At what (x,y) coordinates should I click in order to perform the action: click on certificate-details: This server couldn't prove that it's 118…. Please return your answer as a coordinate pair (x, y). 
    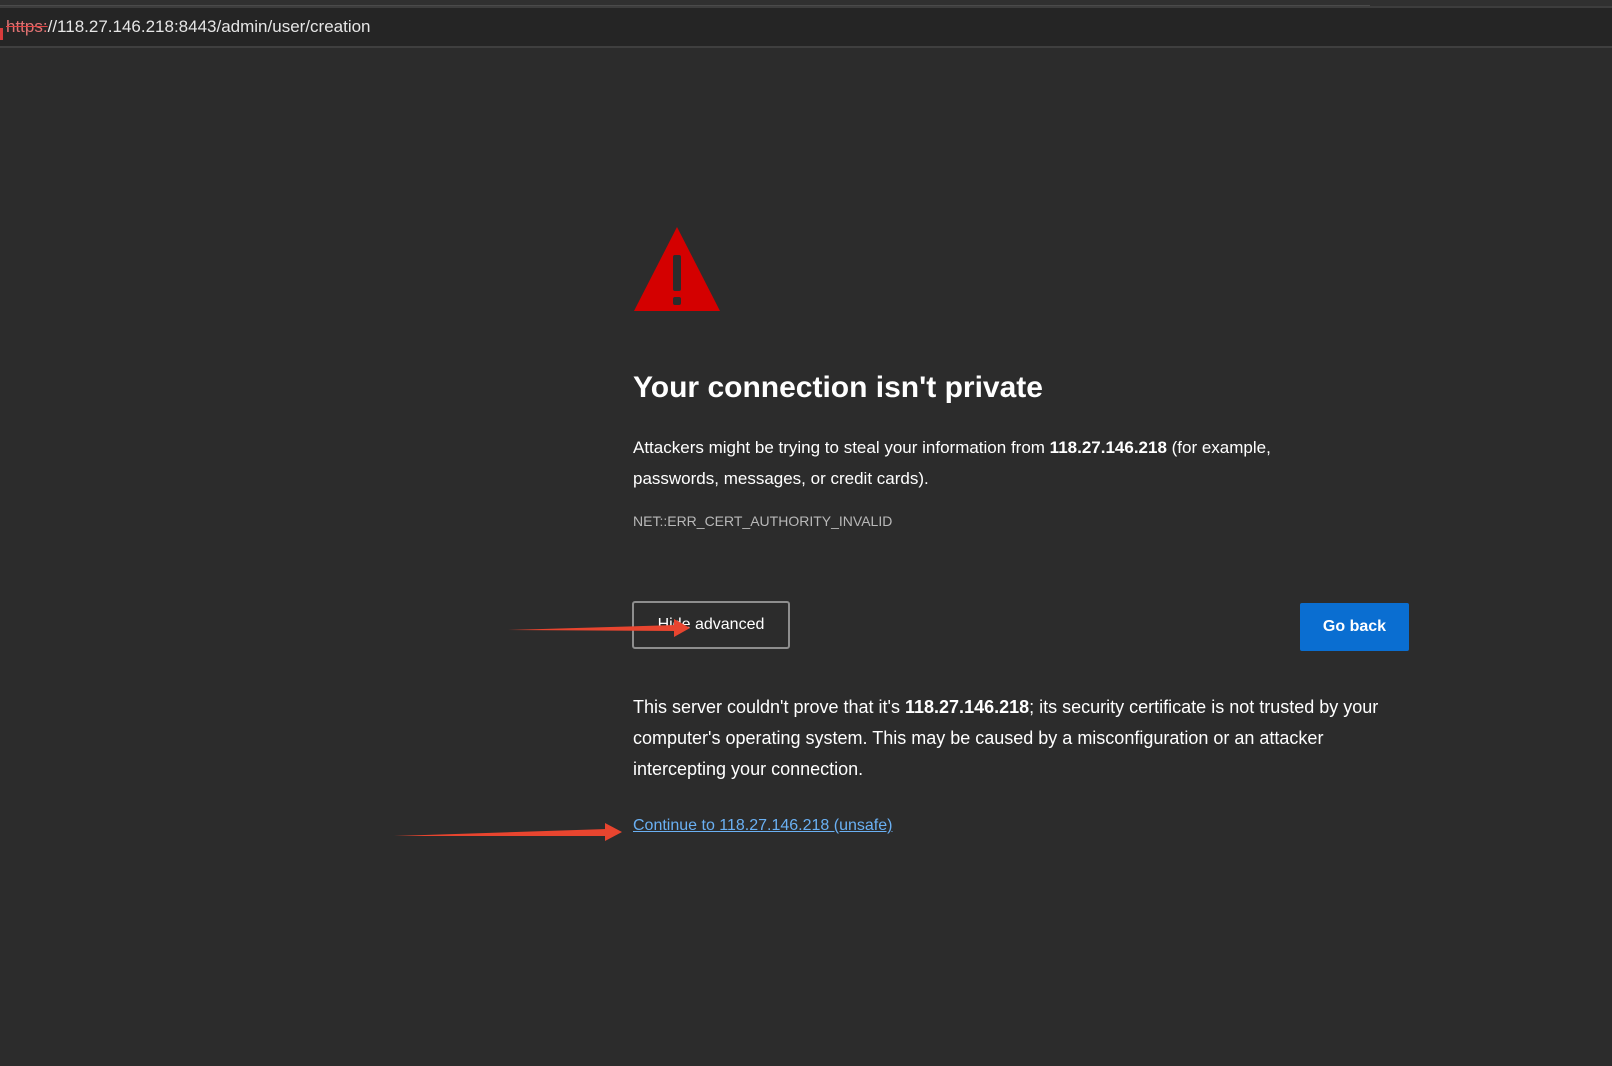
    Looking at the image, I should click on (1023, 738).